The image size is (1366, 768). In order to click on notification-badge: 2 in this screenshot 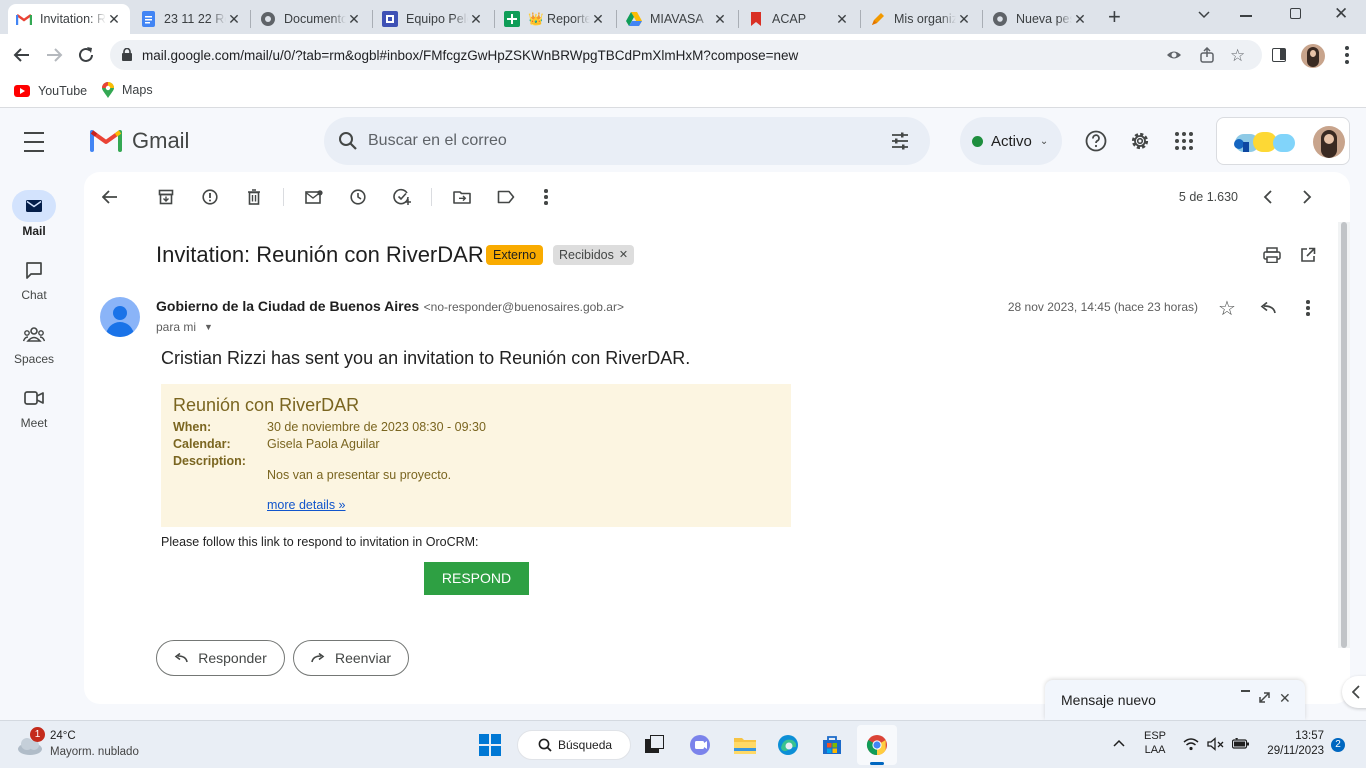, I will do `click(1338, 745)`.